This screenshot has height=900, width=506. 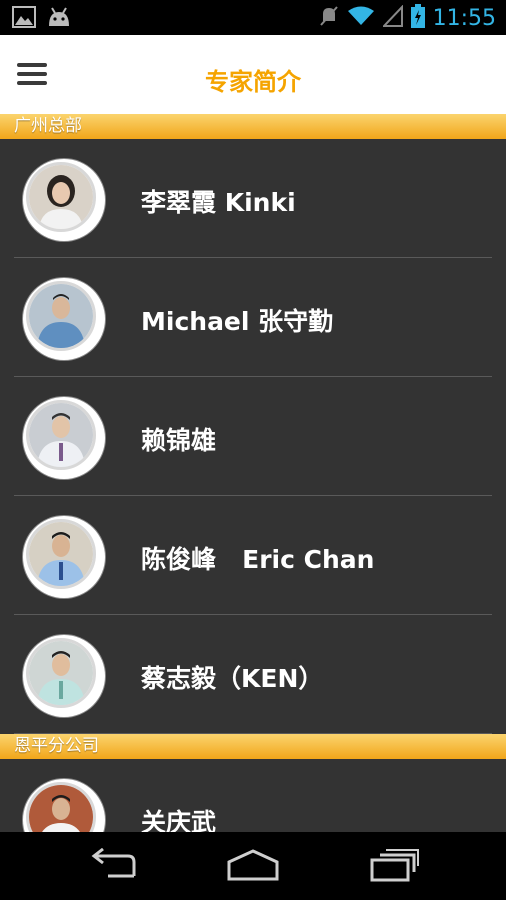 I want to click on section-header-guangzhou: 广州总部, so click(x=253, y=126).